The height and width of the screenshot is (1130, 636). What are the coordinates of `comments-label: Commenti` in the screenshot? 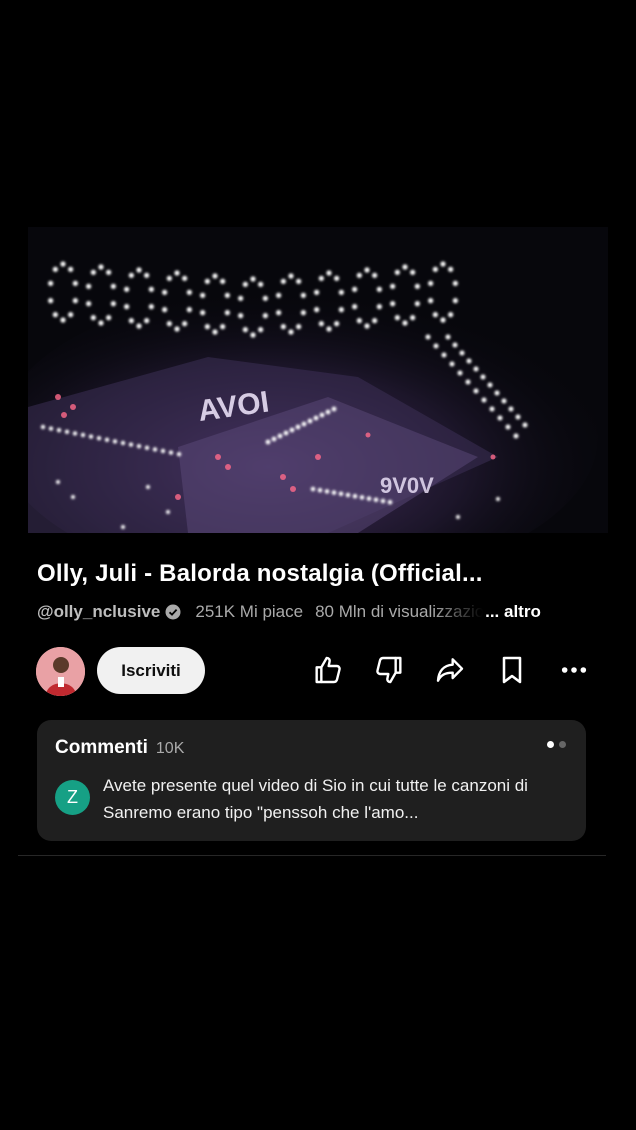 It's located at (101, 747).